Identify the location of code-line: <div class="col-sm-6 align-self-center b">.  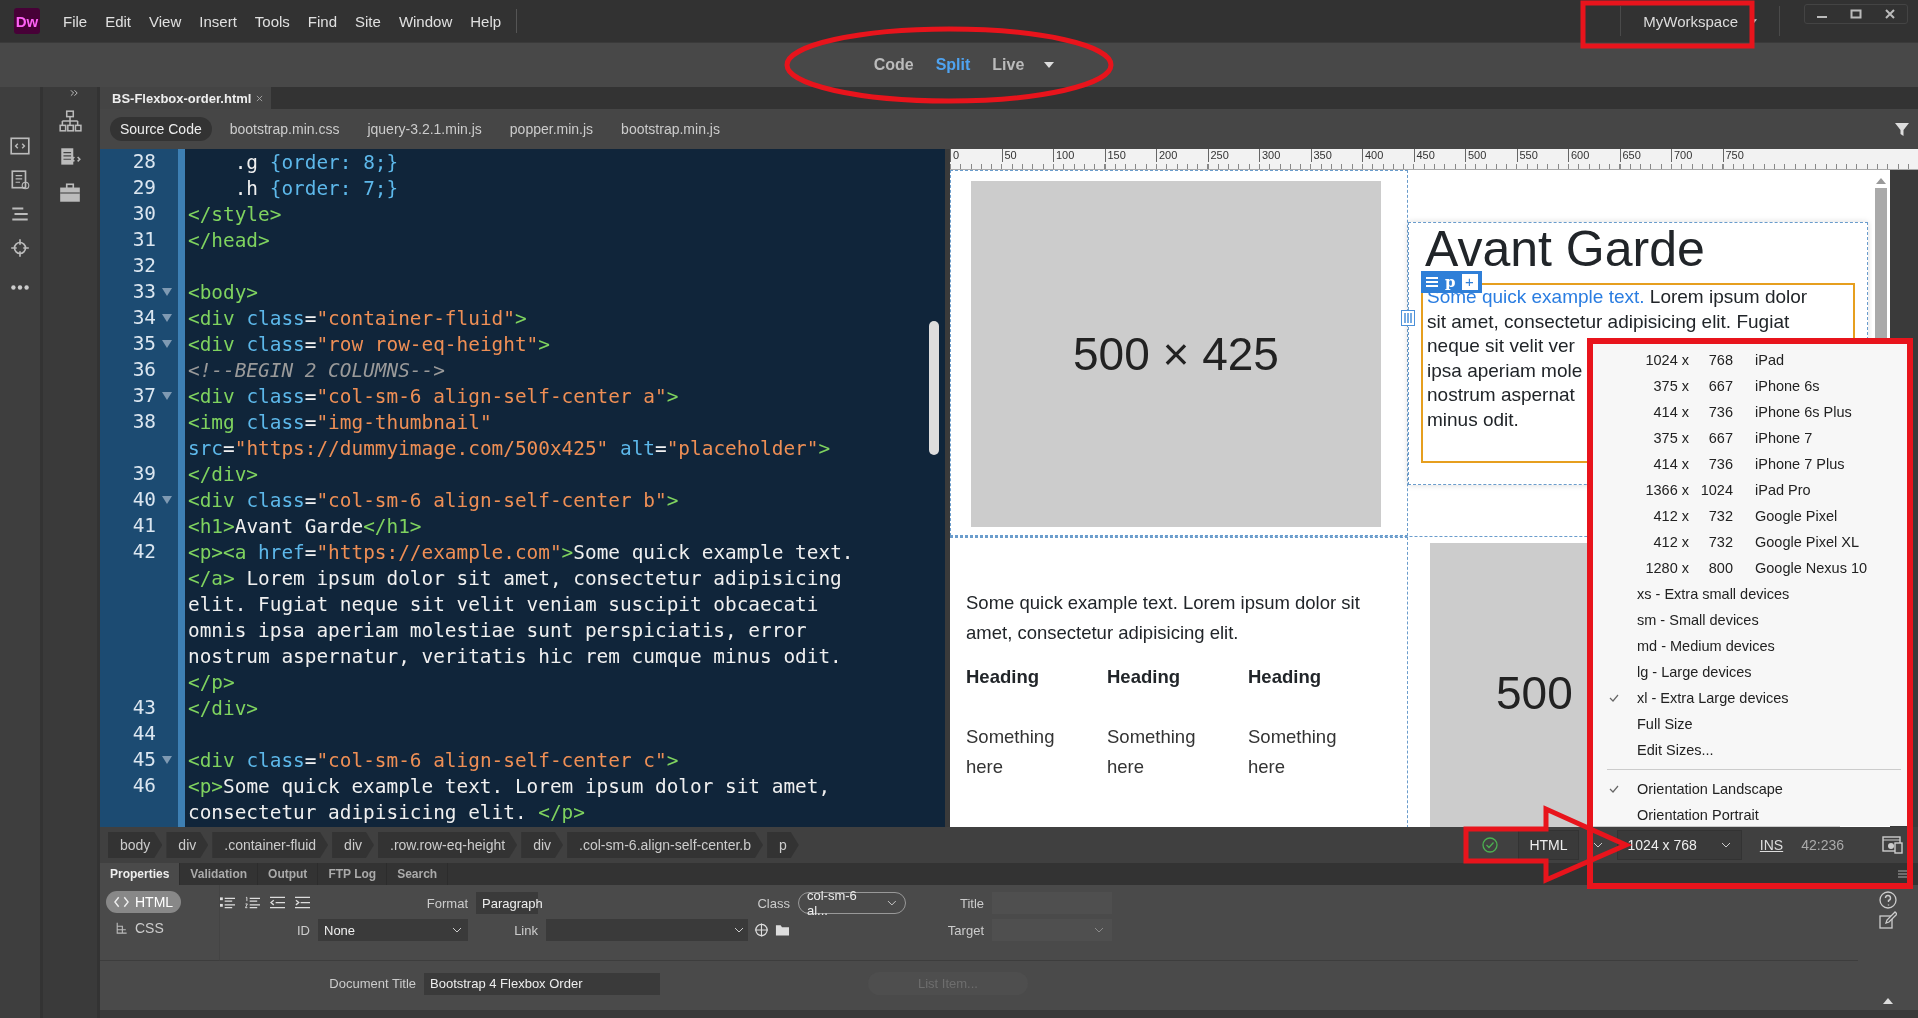
(433, 500).